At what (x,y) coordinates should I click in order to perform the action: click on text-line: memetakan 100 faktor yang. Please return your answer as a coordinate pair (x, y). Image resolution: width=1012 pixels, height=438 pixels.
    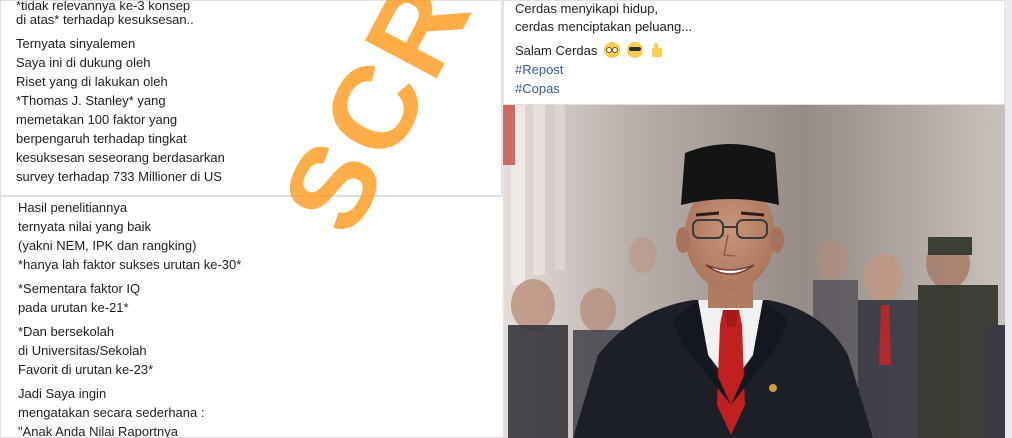
    Looking at the image, I should click on (97, 119).